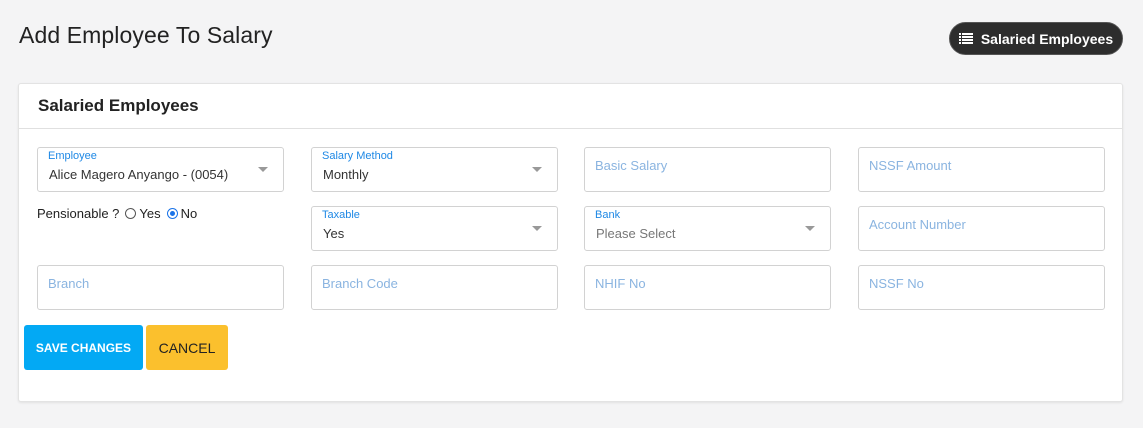  What do you see at coordinates (83, 347) in the screenshot?
I see `save-changes-button: SAVE CHANGES` at bounding box center [83, 347].